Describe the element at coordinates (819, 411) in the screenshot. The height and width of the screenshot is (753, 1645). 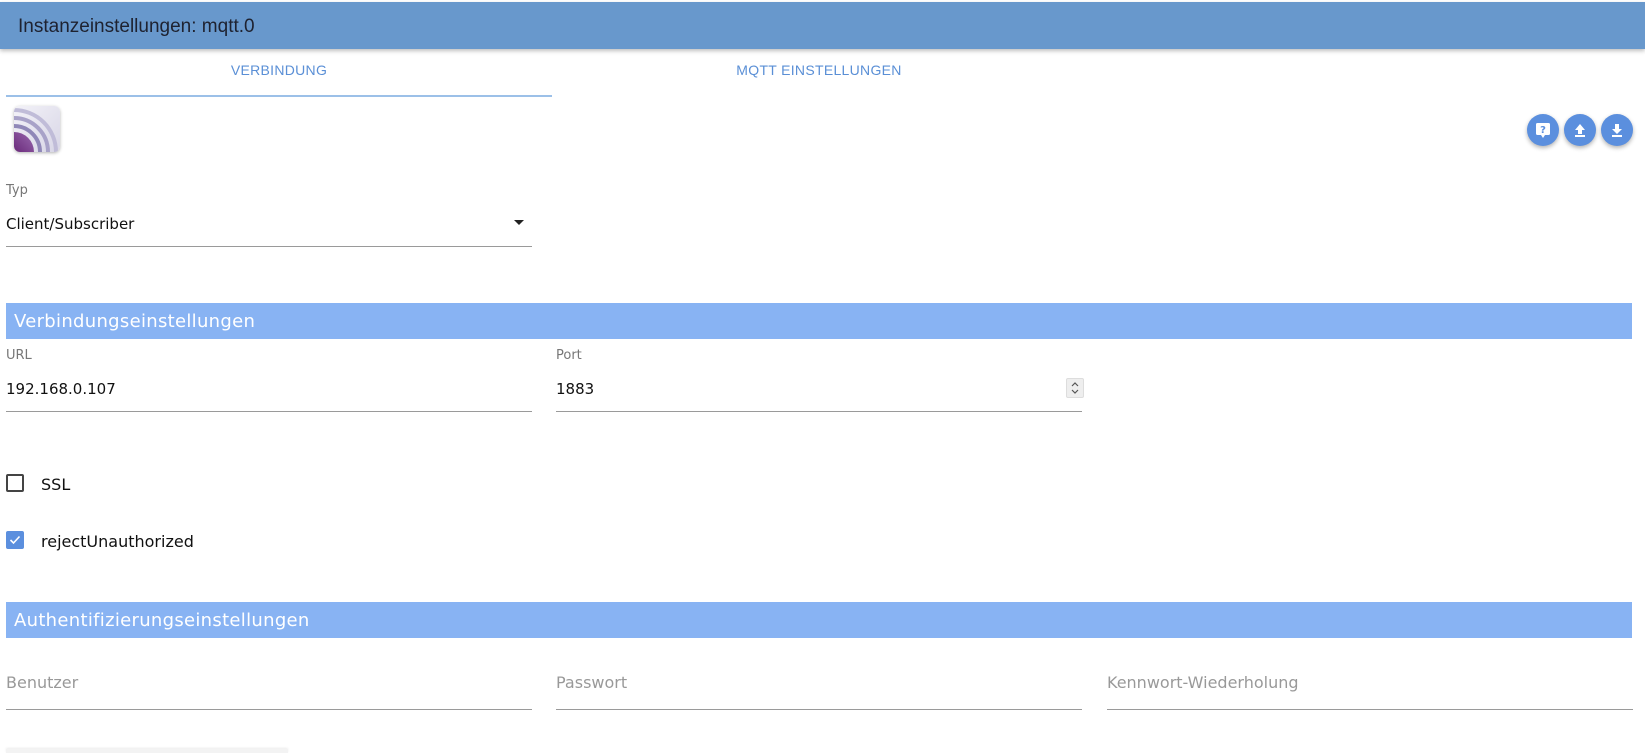
I see `port-underline` at that location.